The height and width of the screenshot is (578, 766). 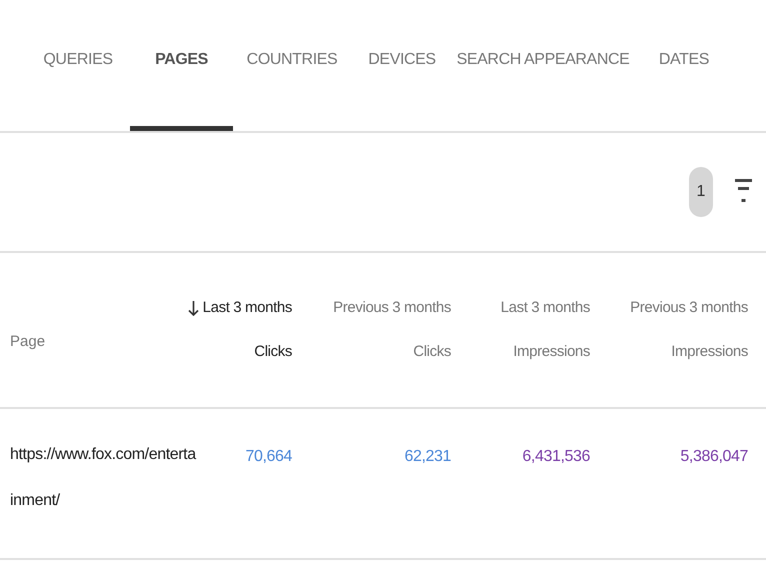 What do you see at coordinates (268, 457) in the screenshot?
I see `metric-value: 70,664` at bounding box center [268, 457].